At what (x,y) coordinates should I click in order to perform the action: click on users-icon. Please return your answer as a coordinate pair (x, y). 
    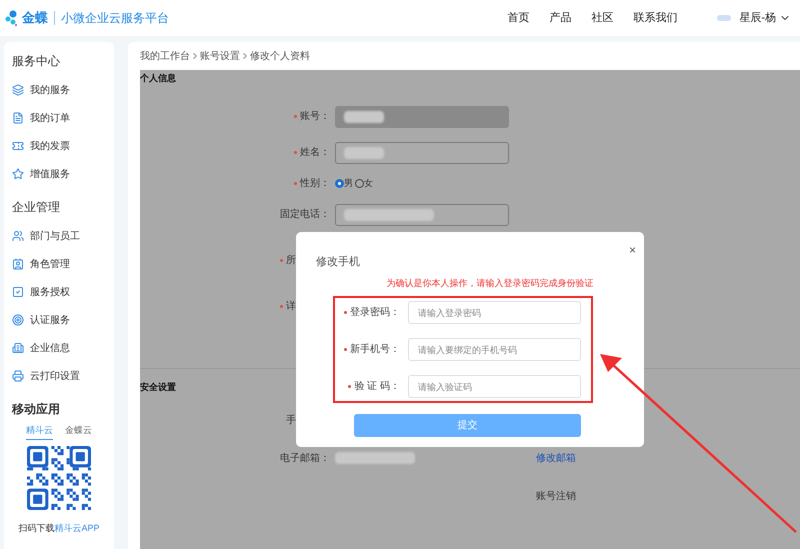
    Looking at the image, I should click on (18, 236).